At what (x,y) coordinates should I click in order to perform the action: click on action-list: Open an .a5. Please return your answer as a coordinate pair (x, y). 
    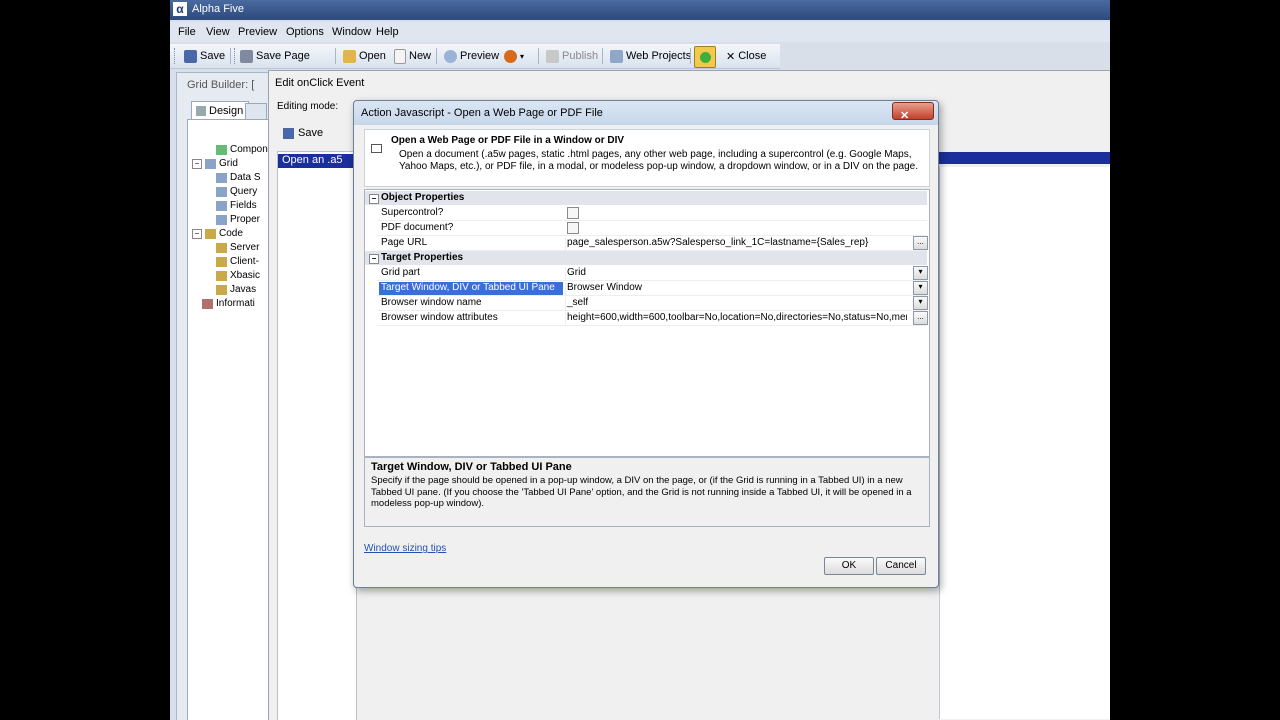
    Looking at the image, I should click on (317, 435).